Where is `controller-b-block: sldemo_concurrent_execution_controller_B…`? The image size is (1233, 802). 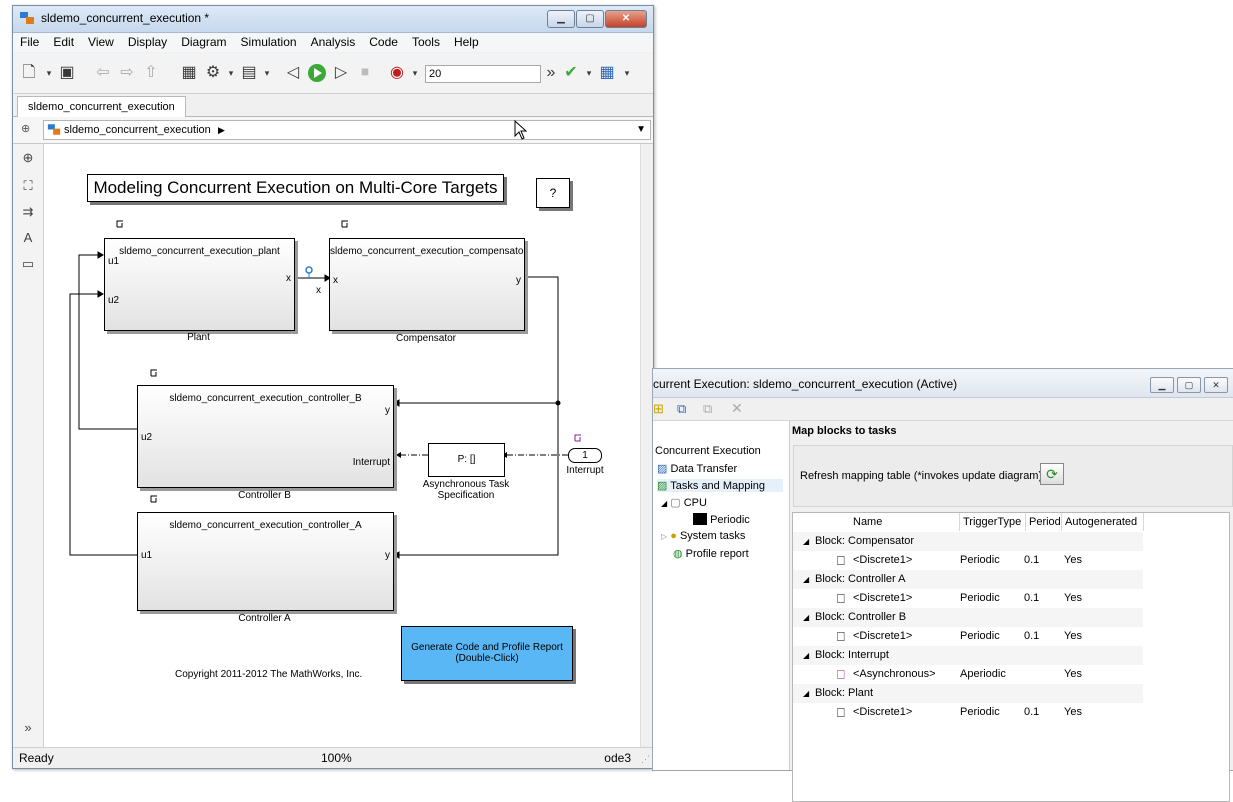
controller-b-block: sldemo_concurrent_execution_controller_B… is located at coordinates (265, 436).